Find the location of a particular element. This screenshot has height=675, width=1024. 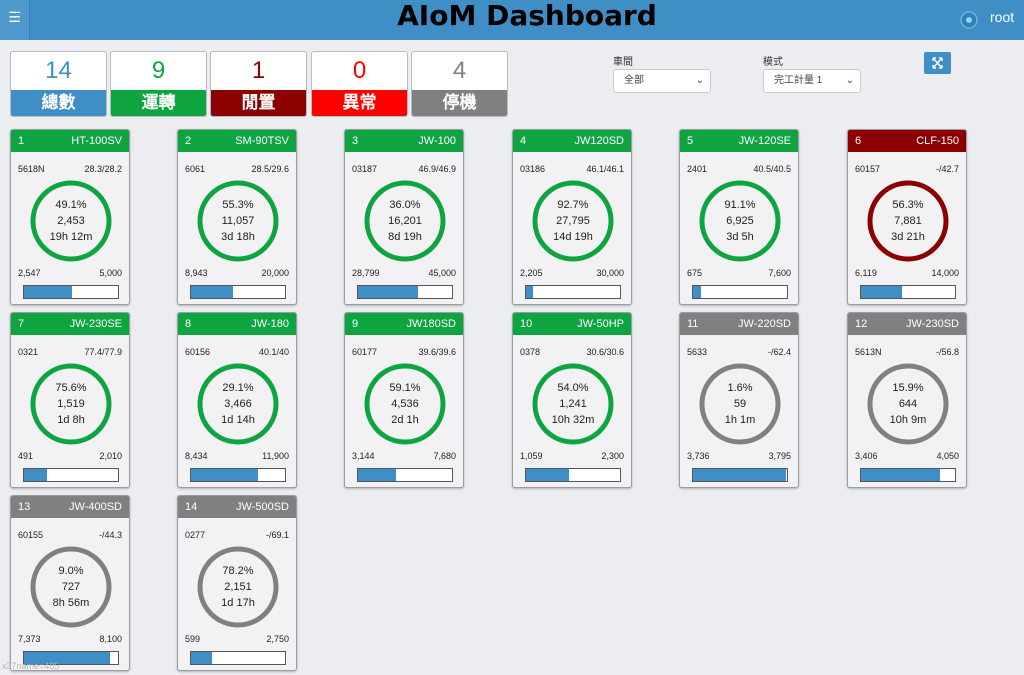

stat-box: 1 閒置 is located at coordinates (258, 84).